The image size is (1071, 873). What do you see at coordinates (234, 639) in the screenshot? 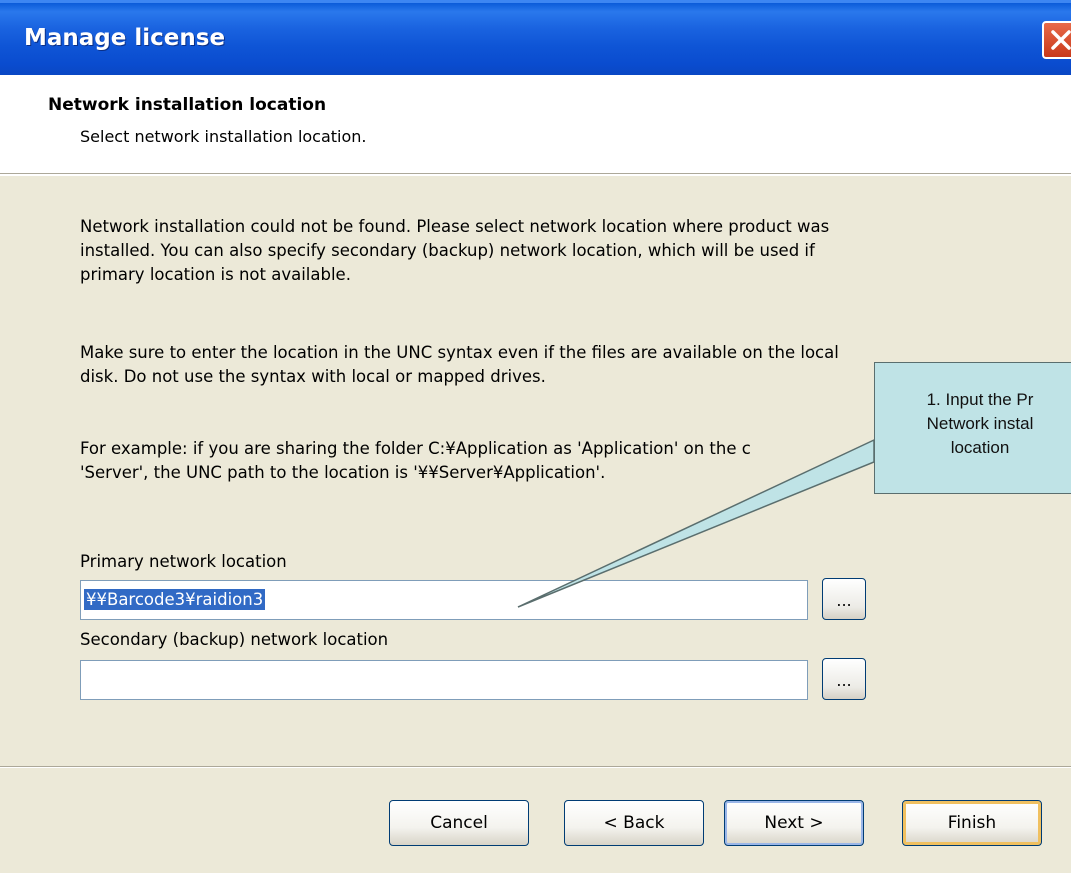
I see `secondary-location-label: Secondary (backup) network location` at bounding box center [234, 639].